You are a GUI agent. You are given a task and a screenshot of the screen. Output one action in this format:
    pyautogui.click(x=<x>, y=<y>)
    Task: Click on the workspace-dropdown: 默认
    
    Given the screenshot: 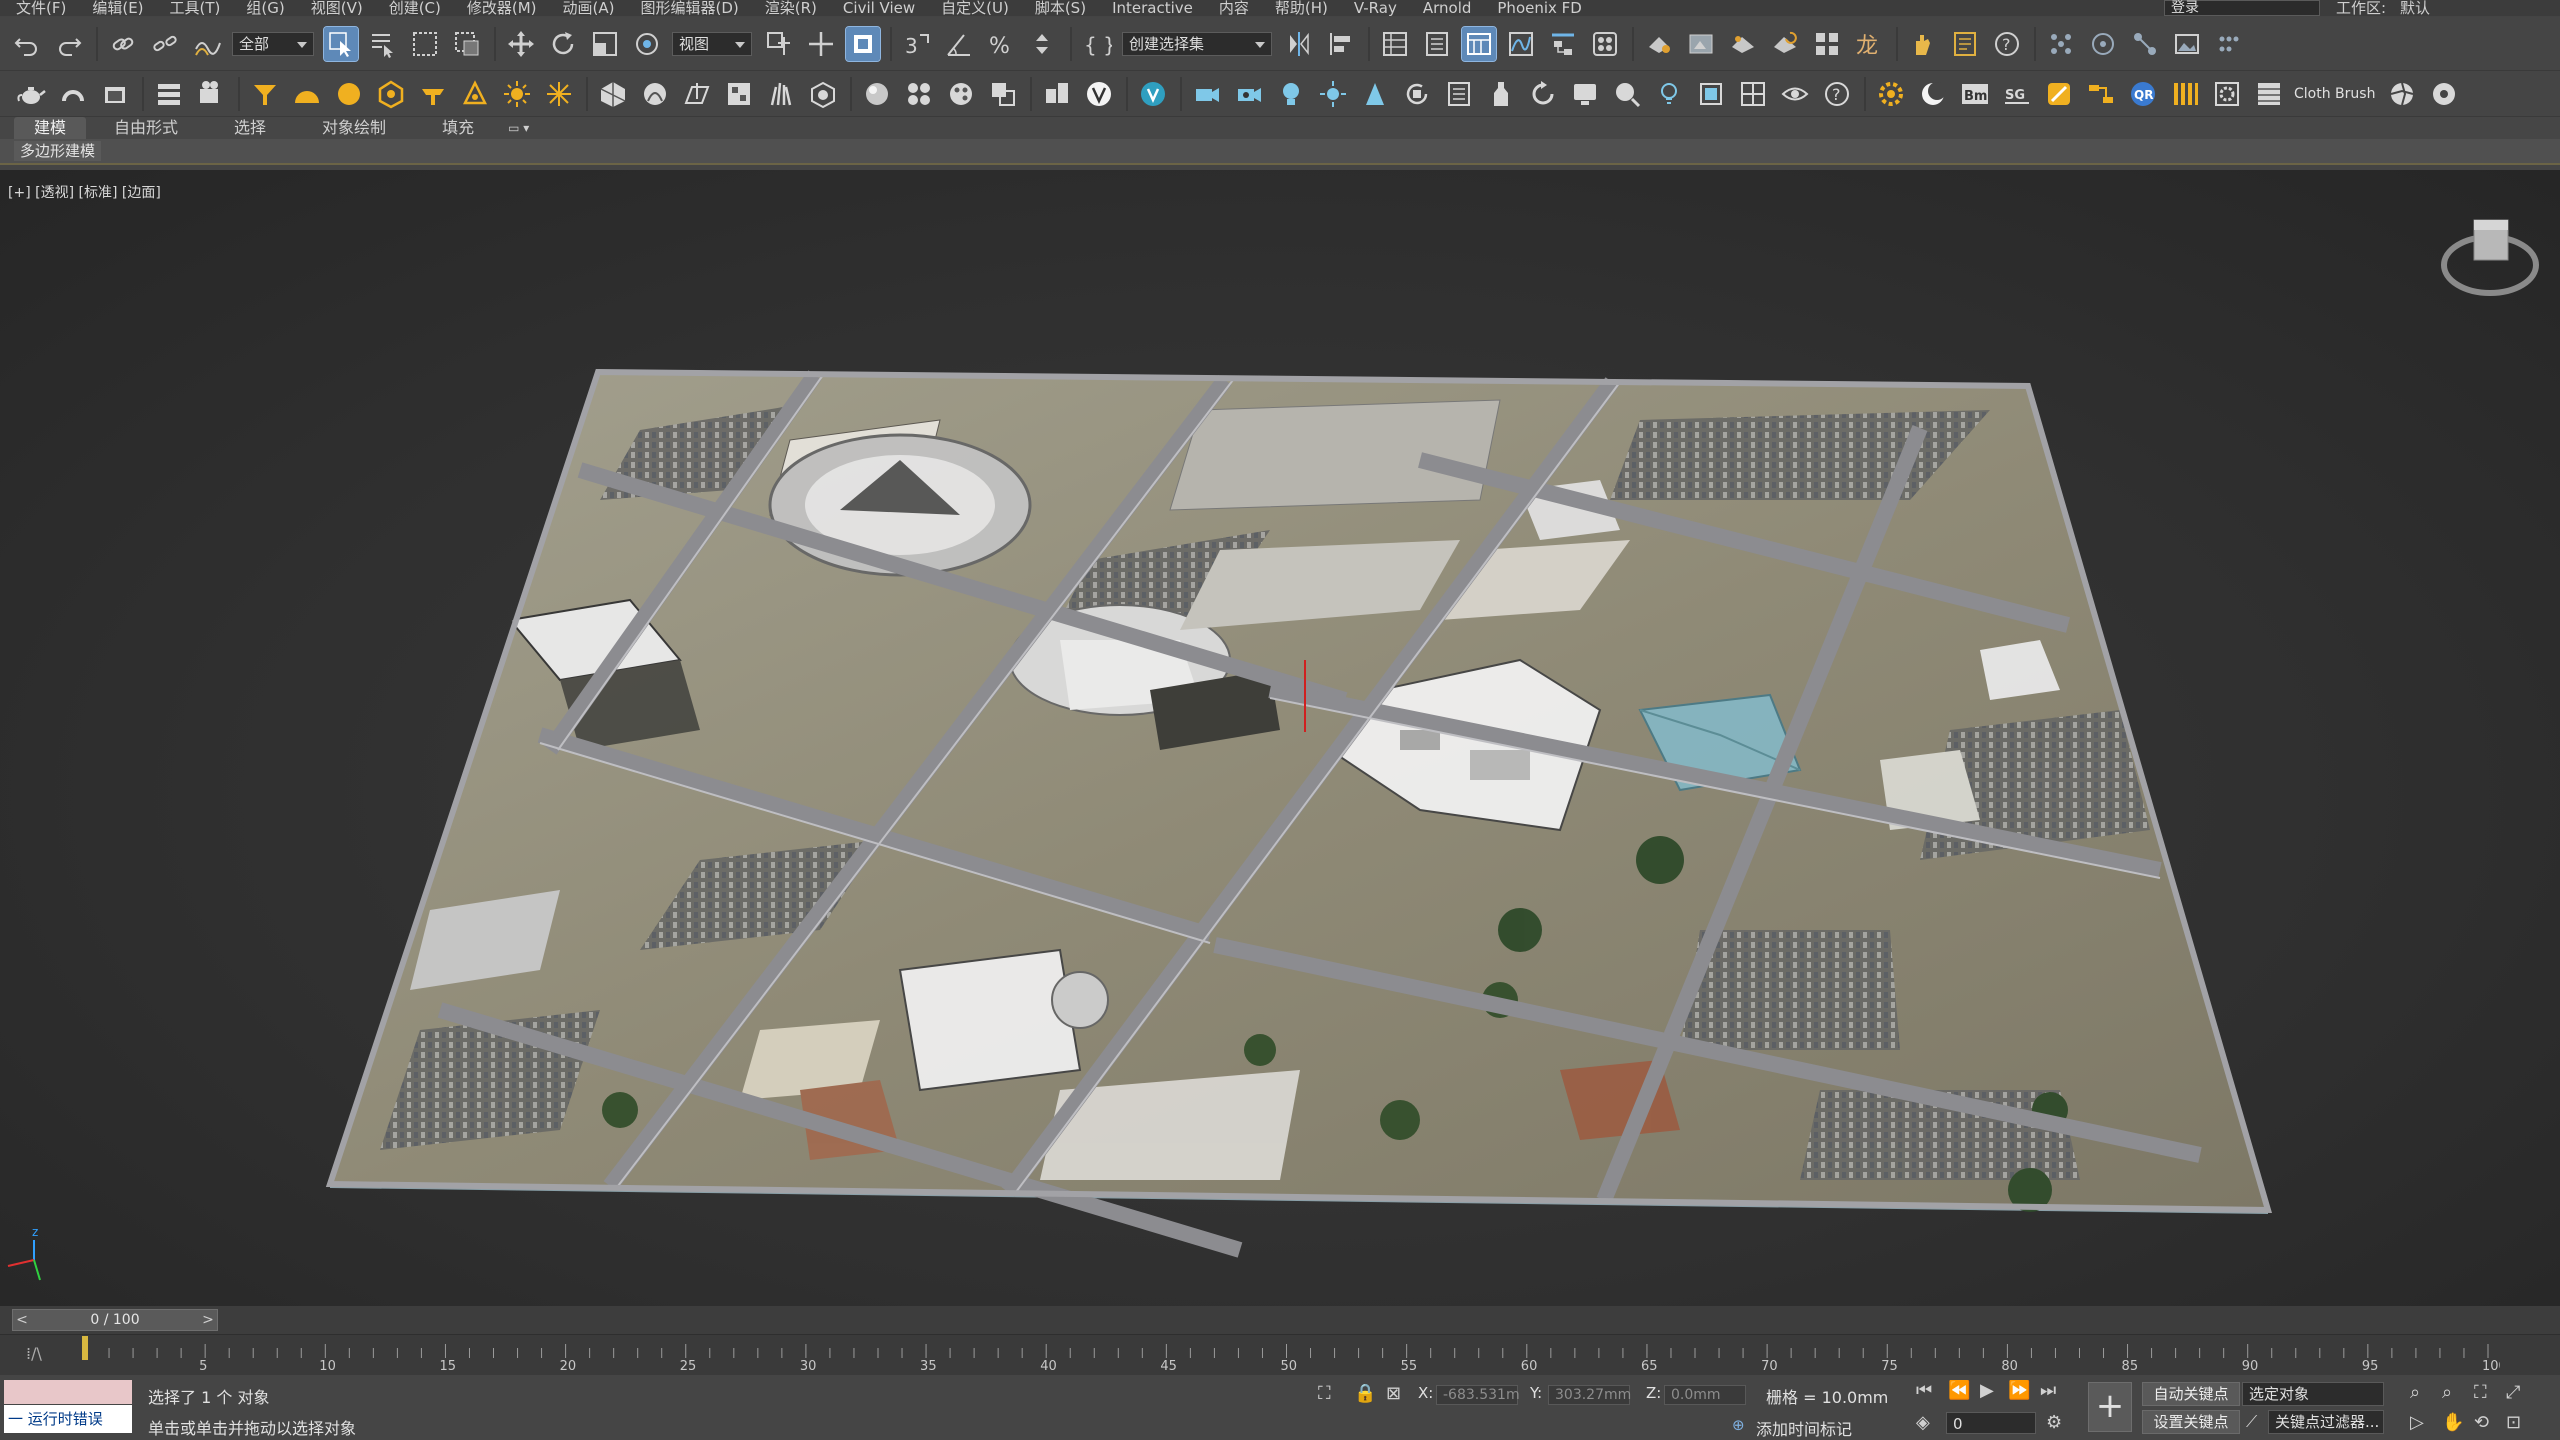 What is the action you would take?
    pyautogui.click(x=2415, y=8)
    